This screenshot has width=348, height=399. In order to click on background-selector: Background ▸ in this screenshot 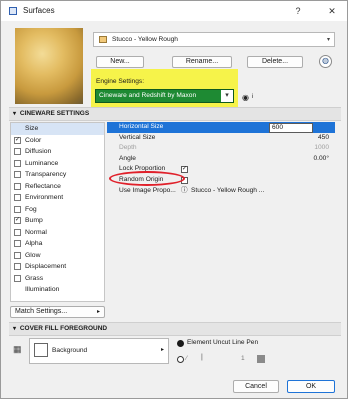, I will do `click(99, 351)`.